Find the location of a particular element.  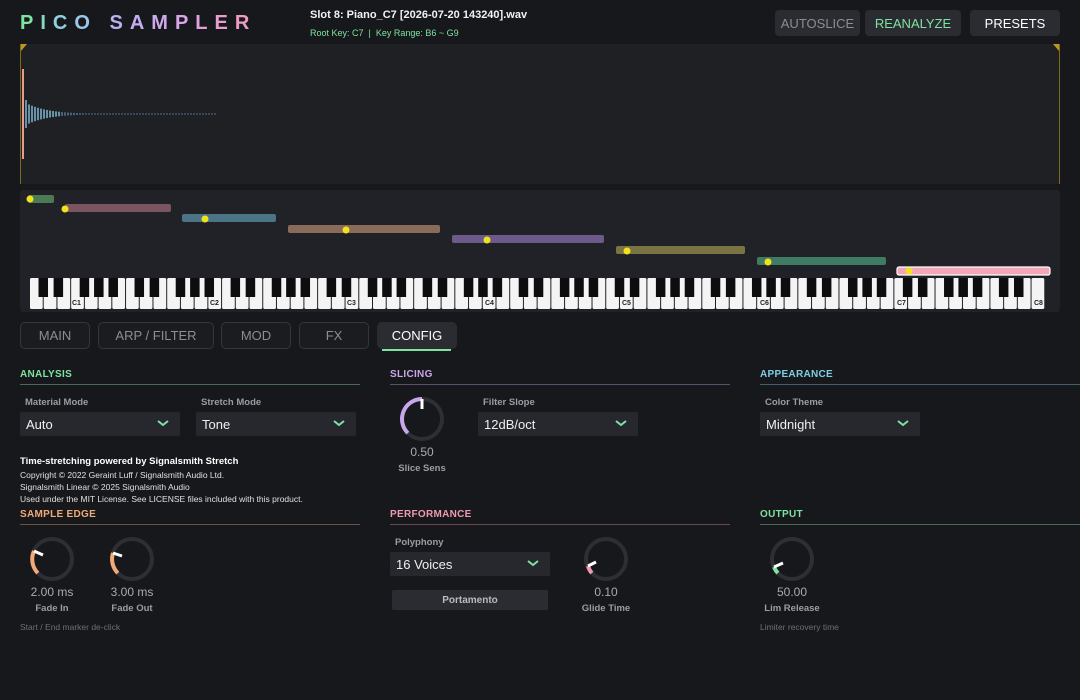

start-marker-handle is located at coordinates (24, 47).